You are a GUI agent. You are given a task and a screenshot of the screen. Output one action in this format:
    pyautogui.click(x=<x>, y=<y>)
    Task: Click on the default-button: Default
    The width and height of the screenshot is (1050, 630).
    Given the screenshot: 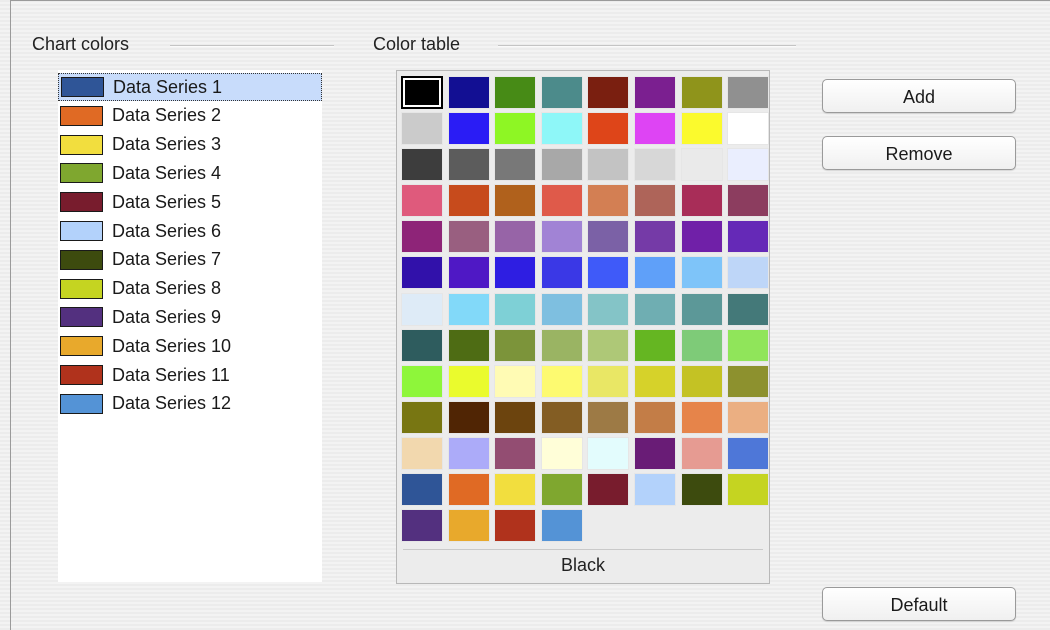 What is the action you would take?
    pyautogui.click(x=919, y=604)
    